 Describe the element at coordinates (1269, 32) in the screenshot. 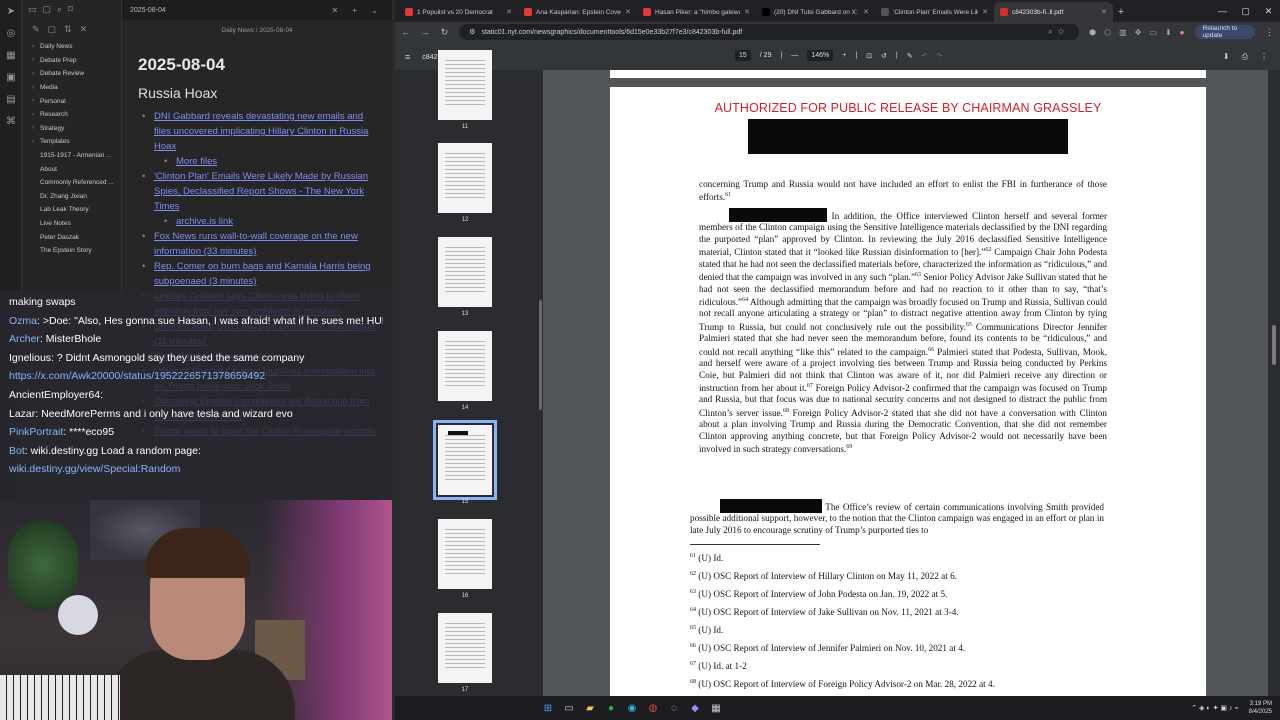

I see `menu-icon: ⋮` at that location.